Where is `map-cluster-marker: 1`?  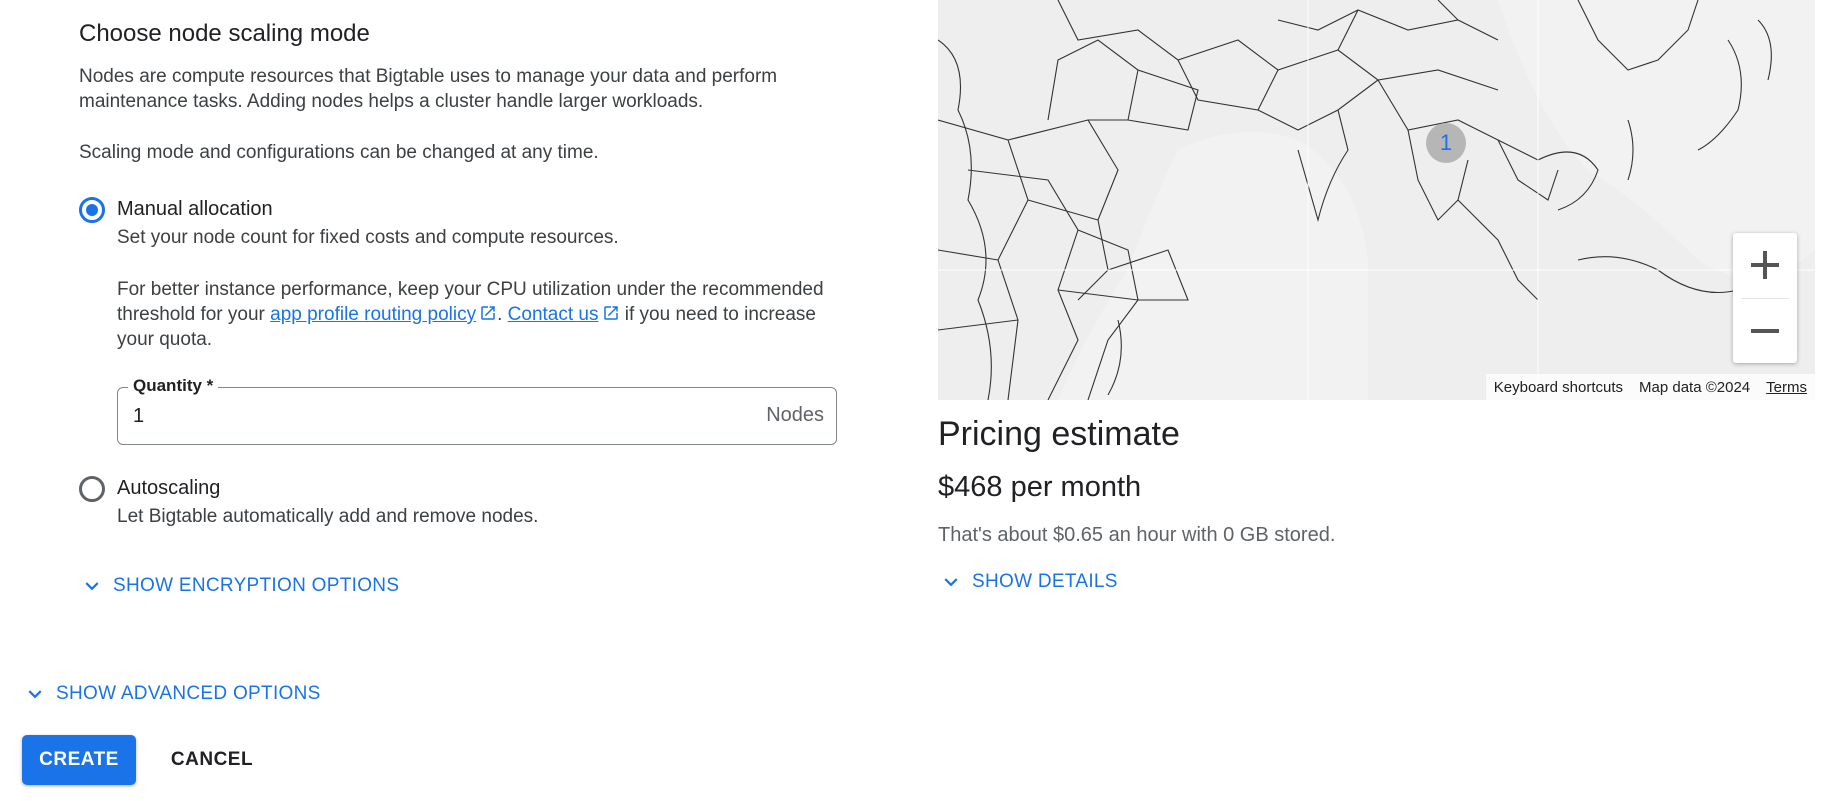
map-cluster-marker: 1 is located at coordinates (1446, 143).